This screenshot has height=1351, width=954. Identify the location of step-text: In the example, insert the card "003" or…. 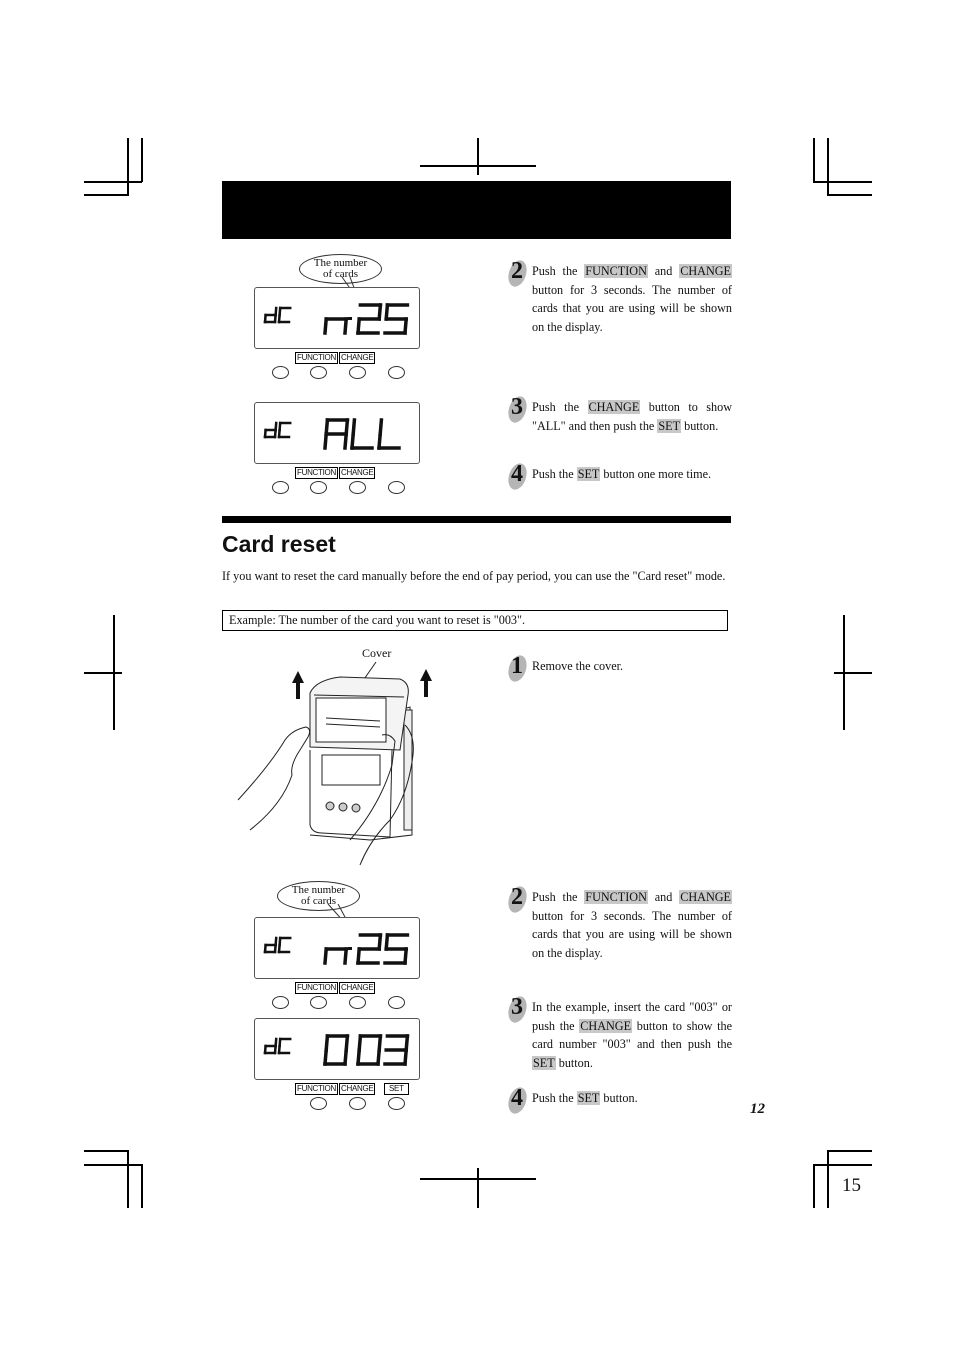
(632, 1035).